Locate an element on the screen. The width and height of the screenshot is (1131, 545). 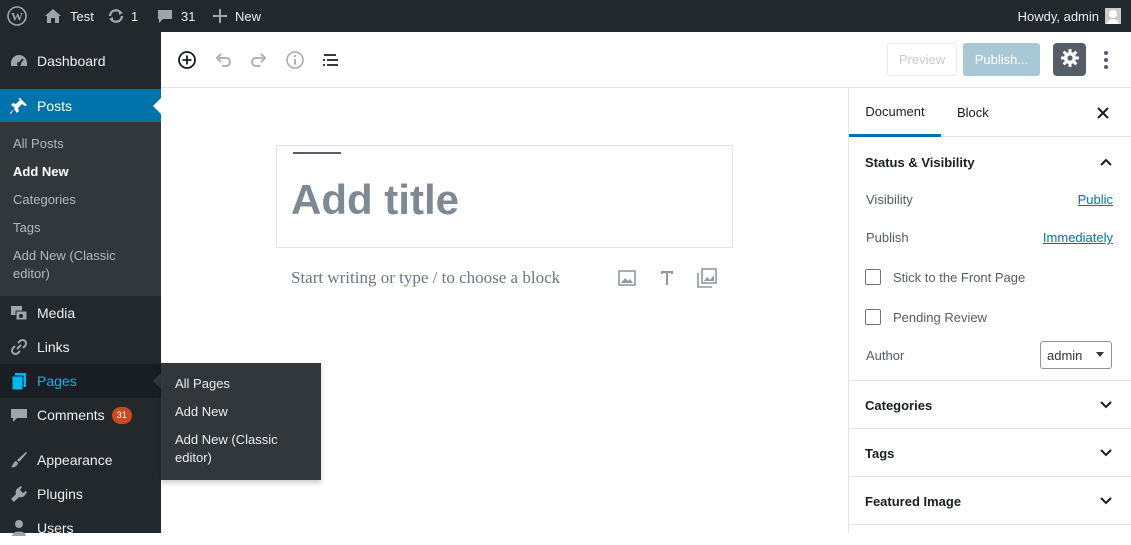
visibility-toggle: Public is located at coordinates (1095, 199).